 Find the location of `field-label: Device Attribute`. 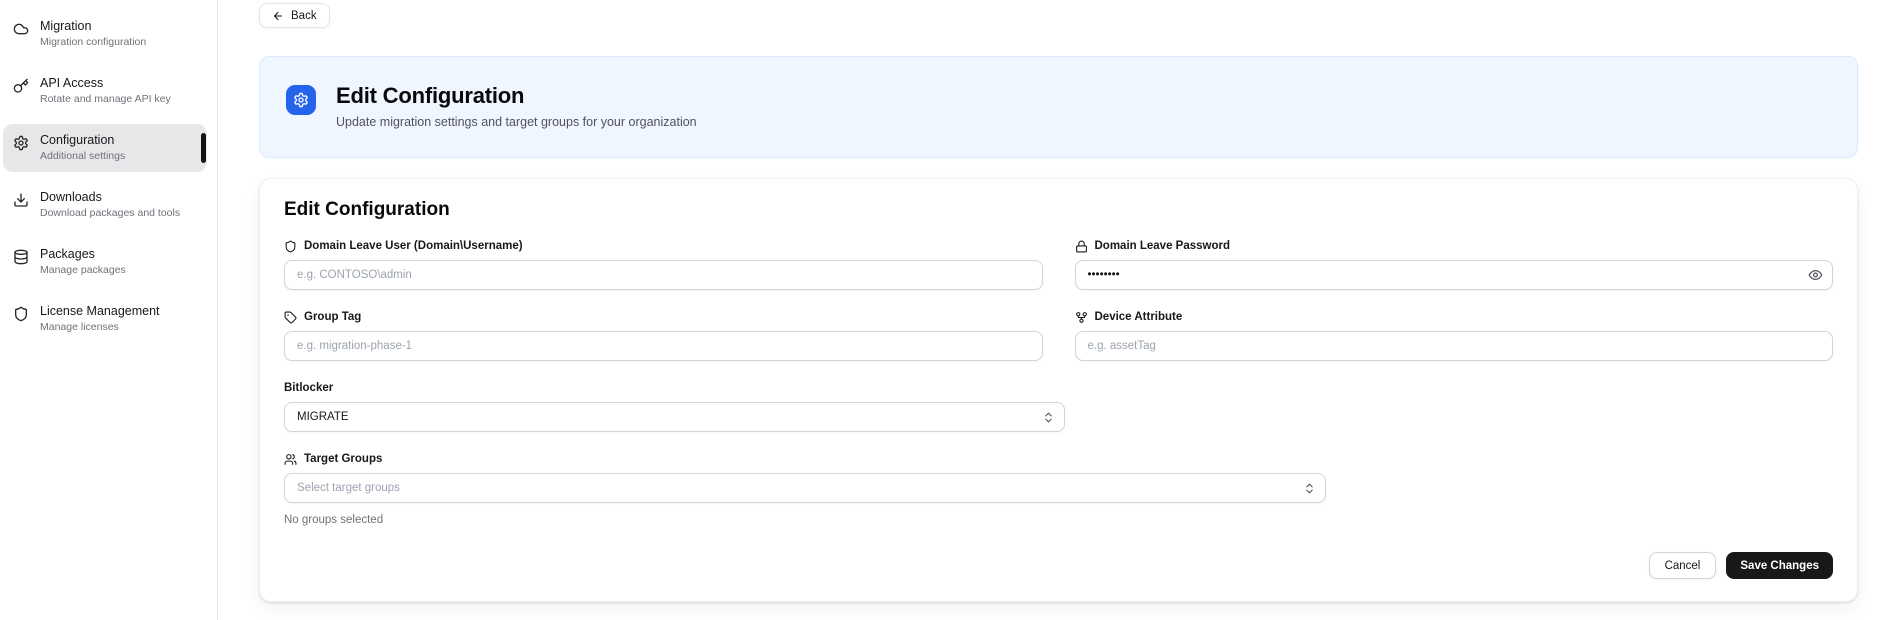

field-label: Device Attribute is located at coordinates (1454, 317).